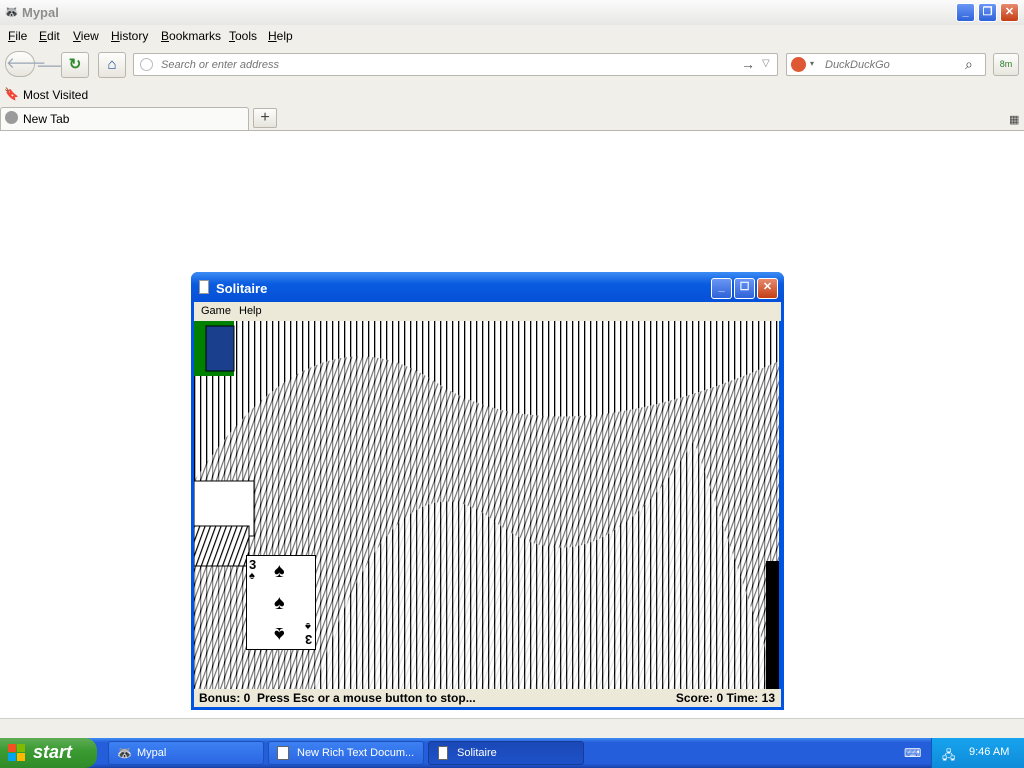 The height and width of the screenshot is (768, 1024). I want to click on new-tab-button: +, so click(265, 118).